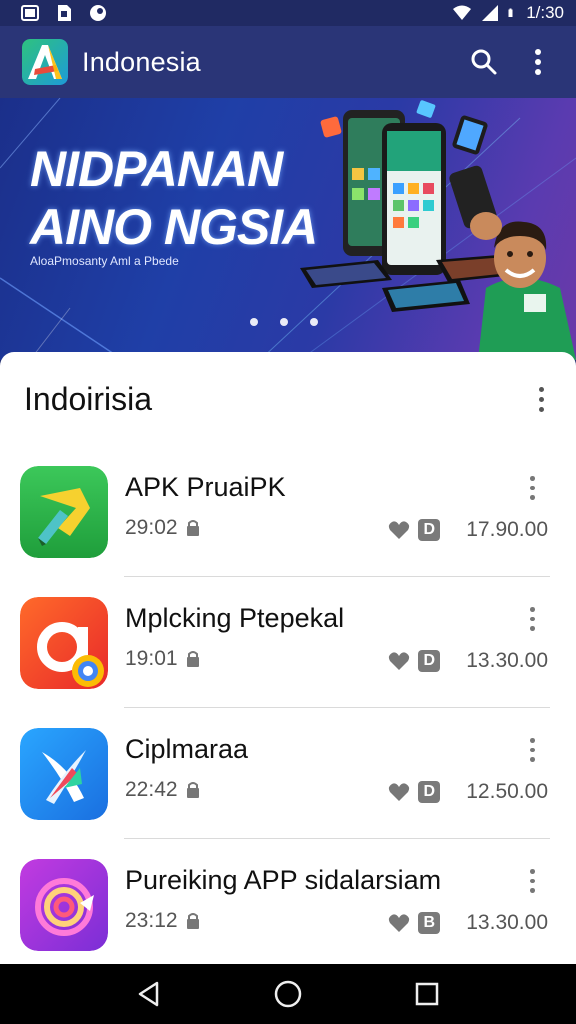 This screenshot has width=576, height=1024. I want to click on row-meta: D 12.50.00, so click(468, 792).